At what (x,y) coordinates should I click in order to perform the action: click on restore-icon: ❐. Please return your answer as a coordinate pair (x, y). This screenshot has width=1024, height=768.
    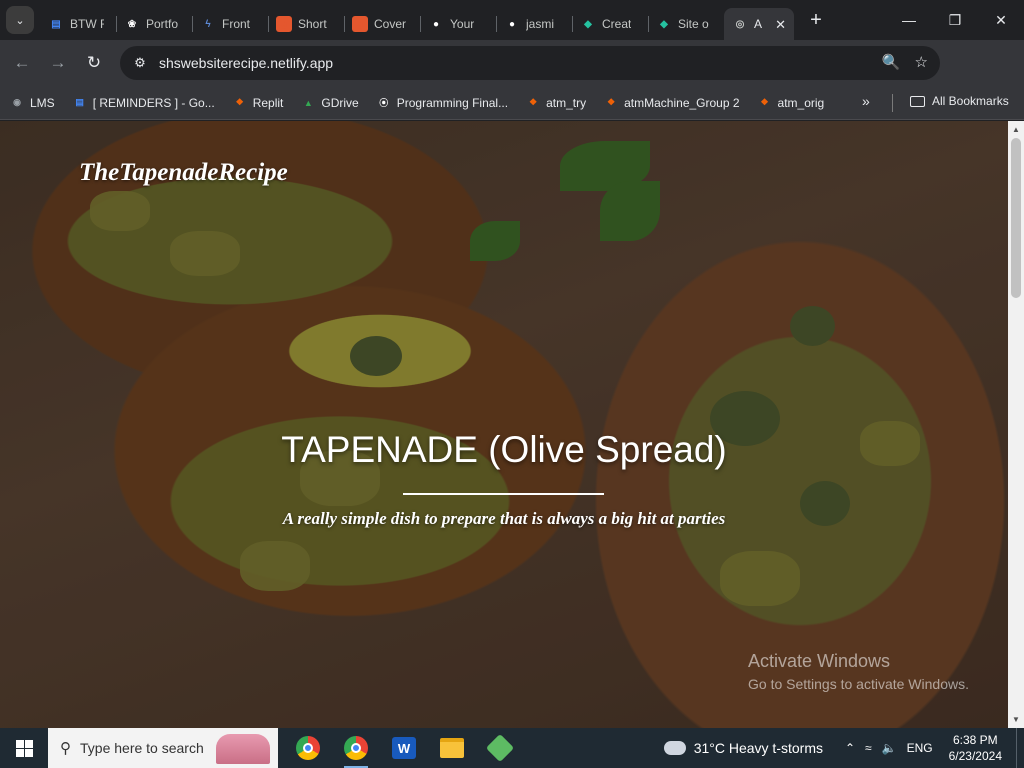
    Looking at the image, I should click on (955, 19).